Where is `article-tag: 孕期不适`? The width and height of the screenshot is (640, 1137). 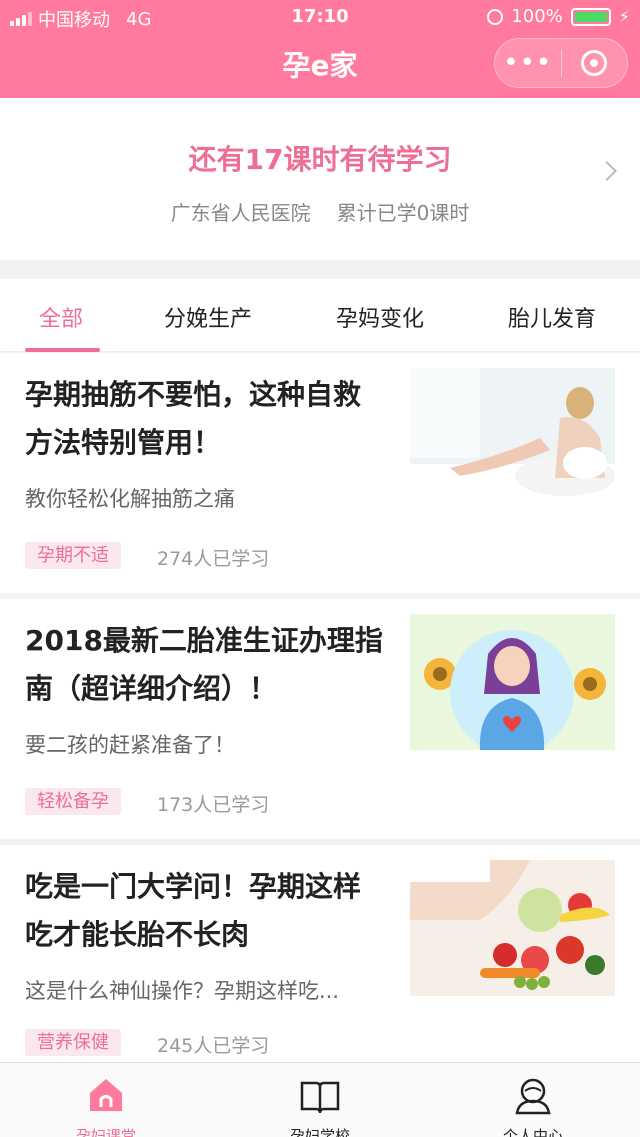 article-tag: 孕期不适 is located at coordinates (73, 555).